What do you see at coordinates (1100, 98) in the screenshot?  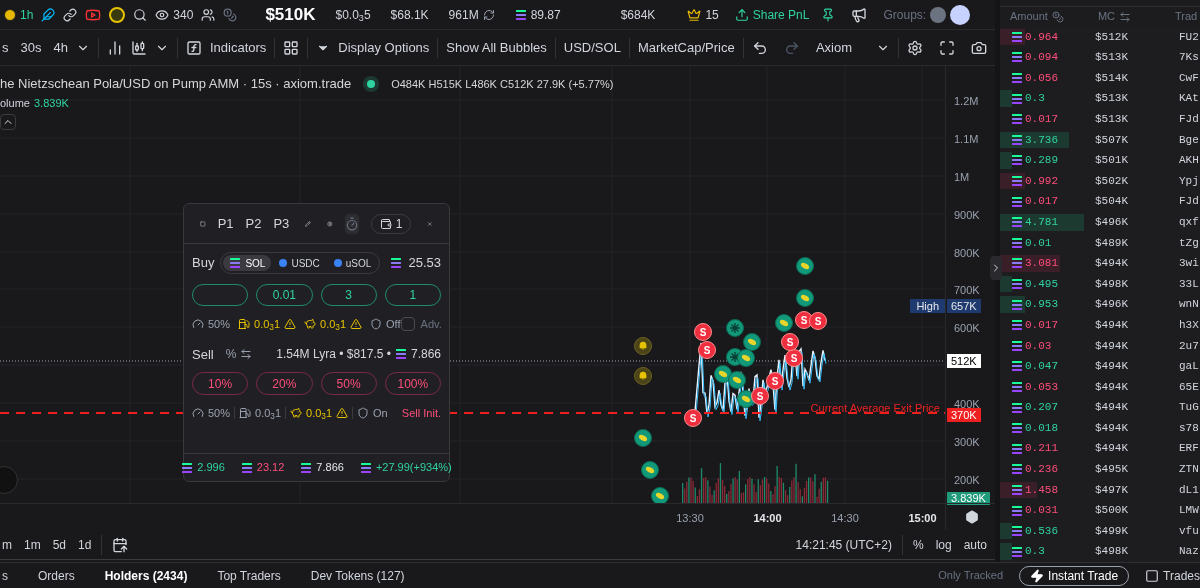 I see `trade-row: 0.3 $513K KAt` at bounding box center [1100, 98].